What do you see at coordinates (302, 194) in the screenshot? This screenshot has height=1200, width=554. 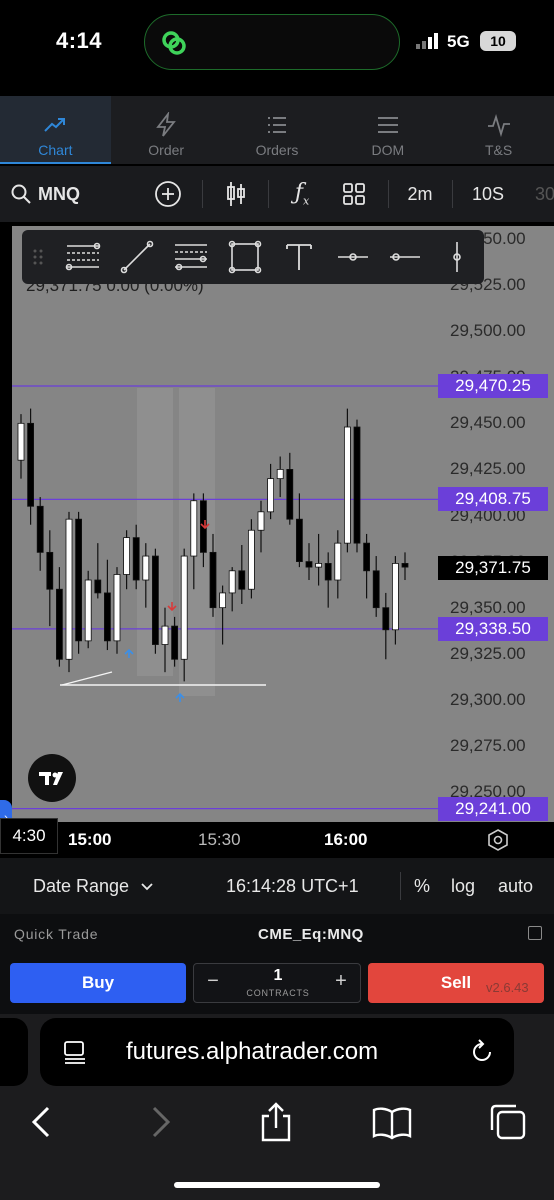 I see `indicators-button: ƒx` at bounding box center [302, 194].